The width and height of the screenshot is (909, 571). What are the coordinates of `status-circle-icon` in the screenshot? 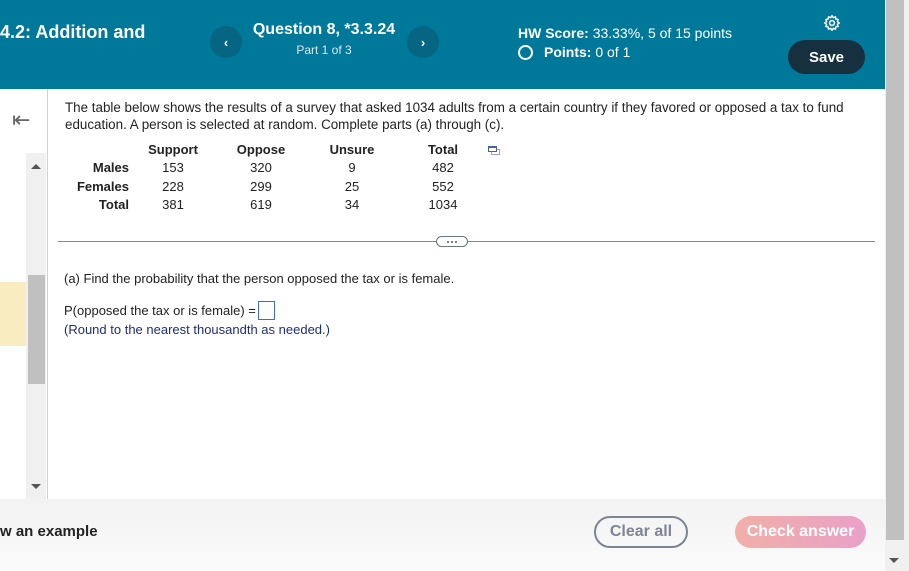 It's located at (525, 52).